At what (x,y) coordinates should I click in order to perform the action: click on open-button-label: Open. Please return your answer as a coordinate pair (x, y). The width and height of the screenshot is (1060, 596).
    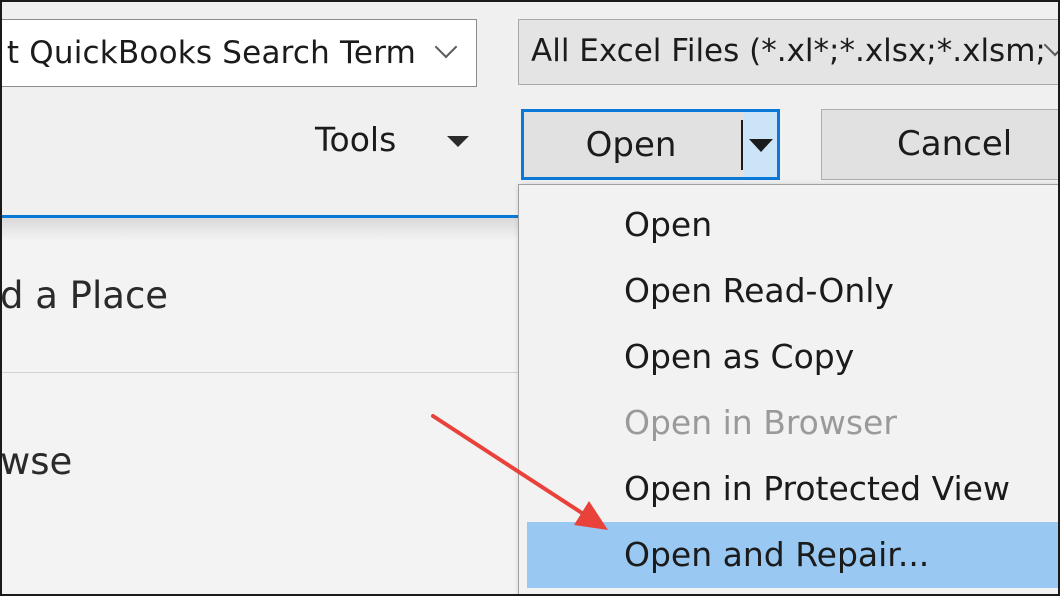
    Looking at the image, I should click on (631, 144).